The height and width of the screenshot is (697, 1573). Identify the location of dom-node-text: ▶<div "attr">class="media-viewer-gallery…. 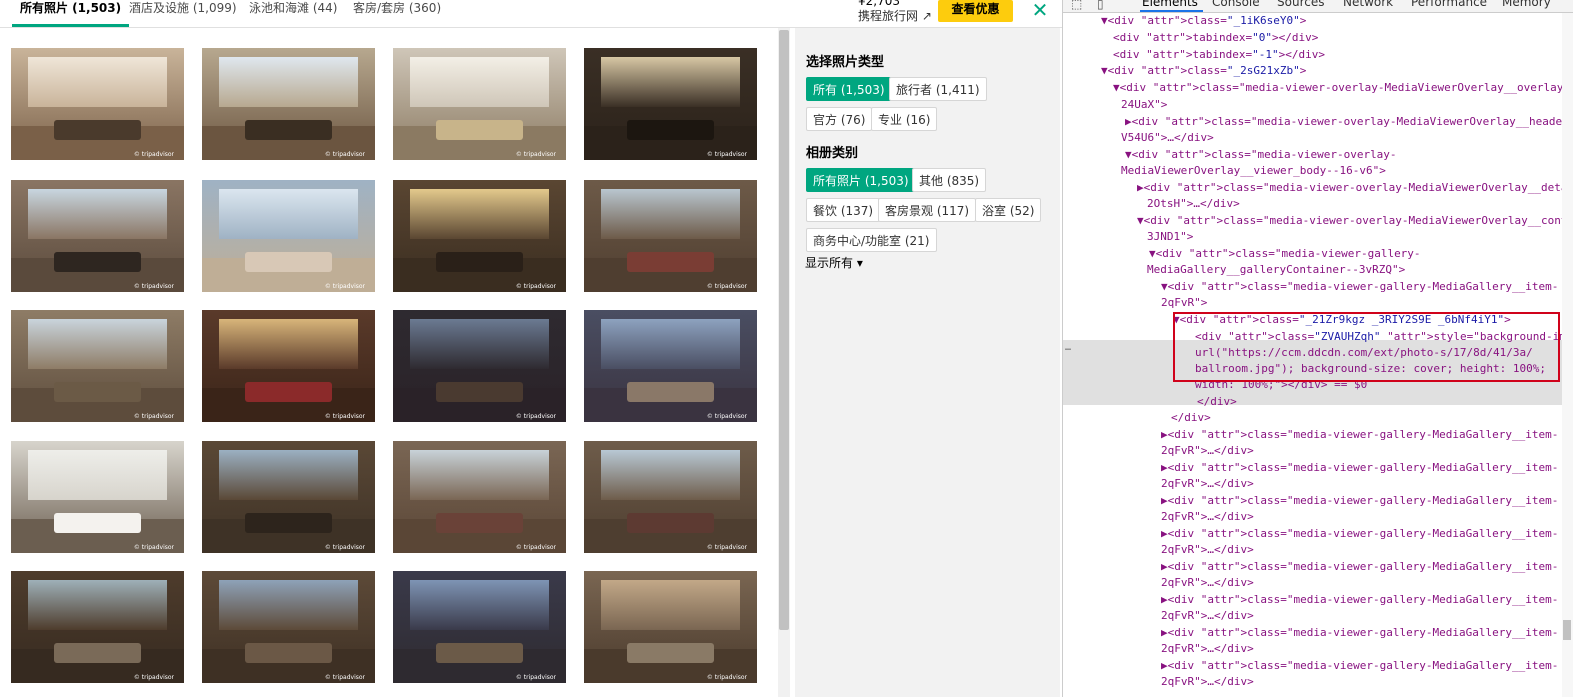
(1360, 632).